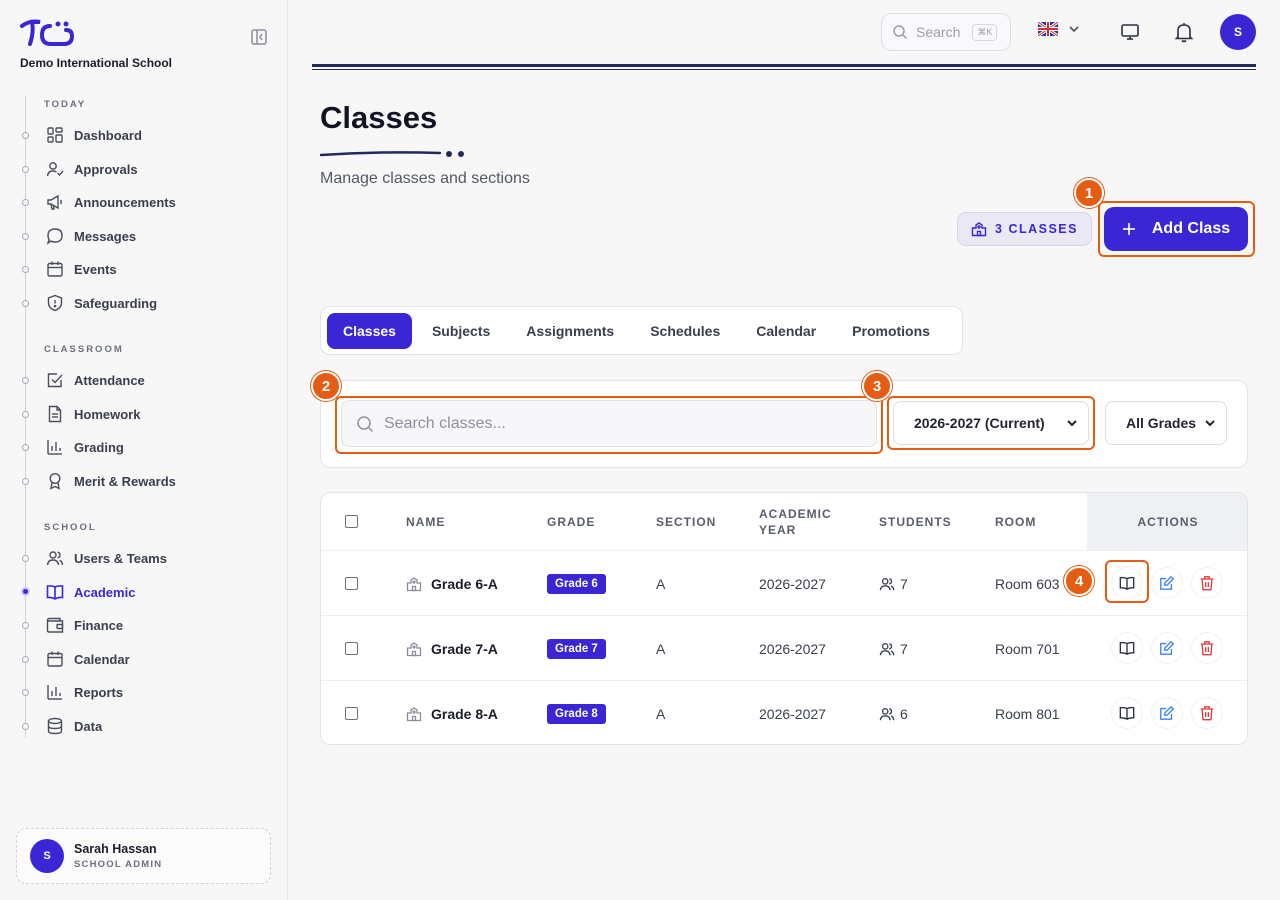  What do you see at coordinates (1015, 521) in the screenshot?
I see `column-header-room: ROOM` at bounding box center [1015, 521].